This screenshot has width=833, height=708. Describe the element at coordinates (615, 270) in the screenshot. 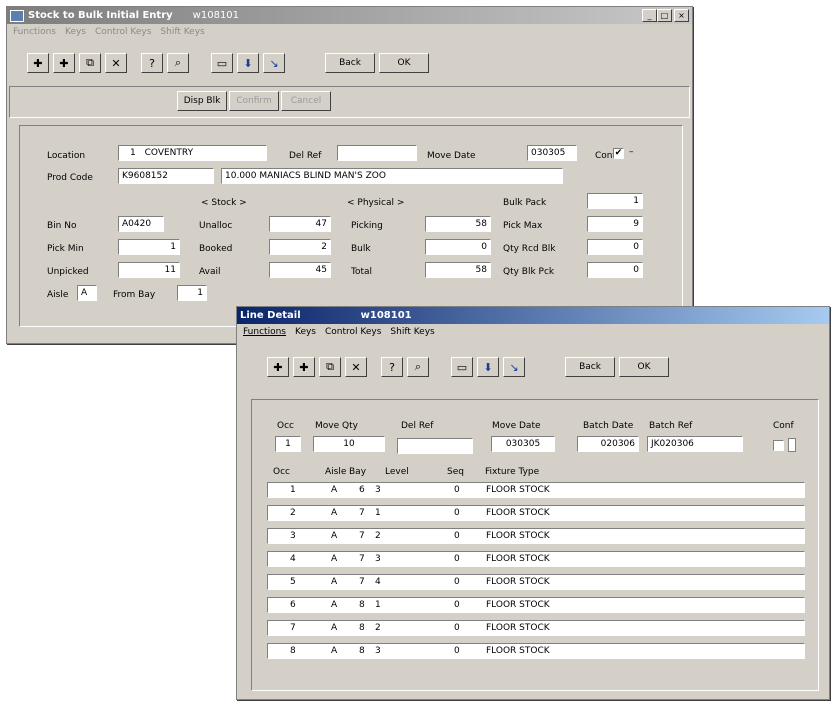

I see `qty-blk-pck-field: 0` at that location.